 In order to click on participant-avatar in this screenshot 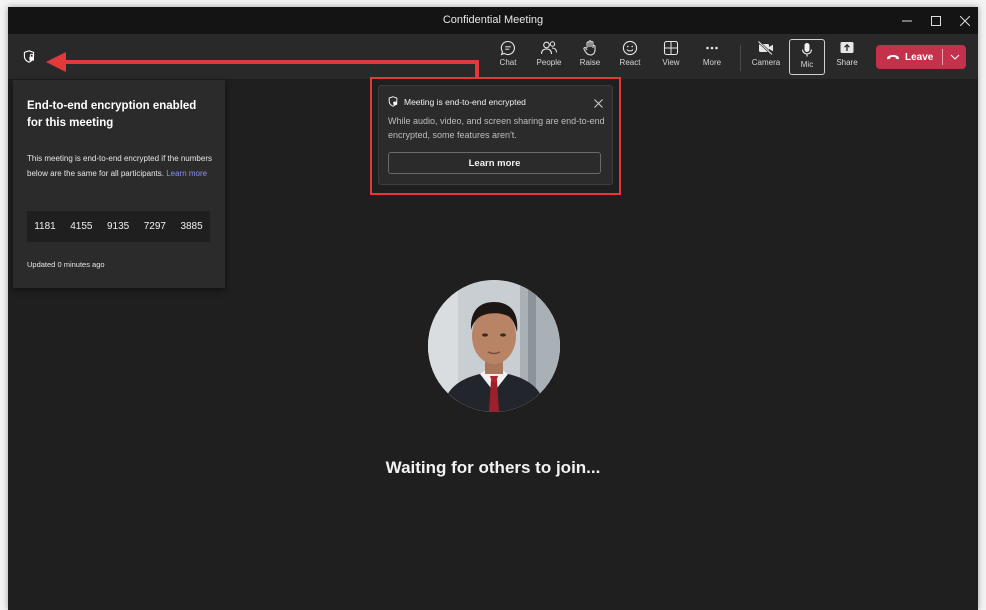, I will do `click(494, 346)`.